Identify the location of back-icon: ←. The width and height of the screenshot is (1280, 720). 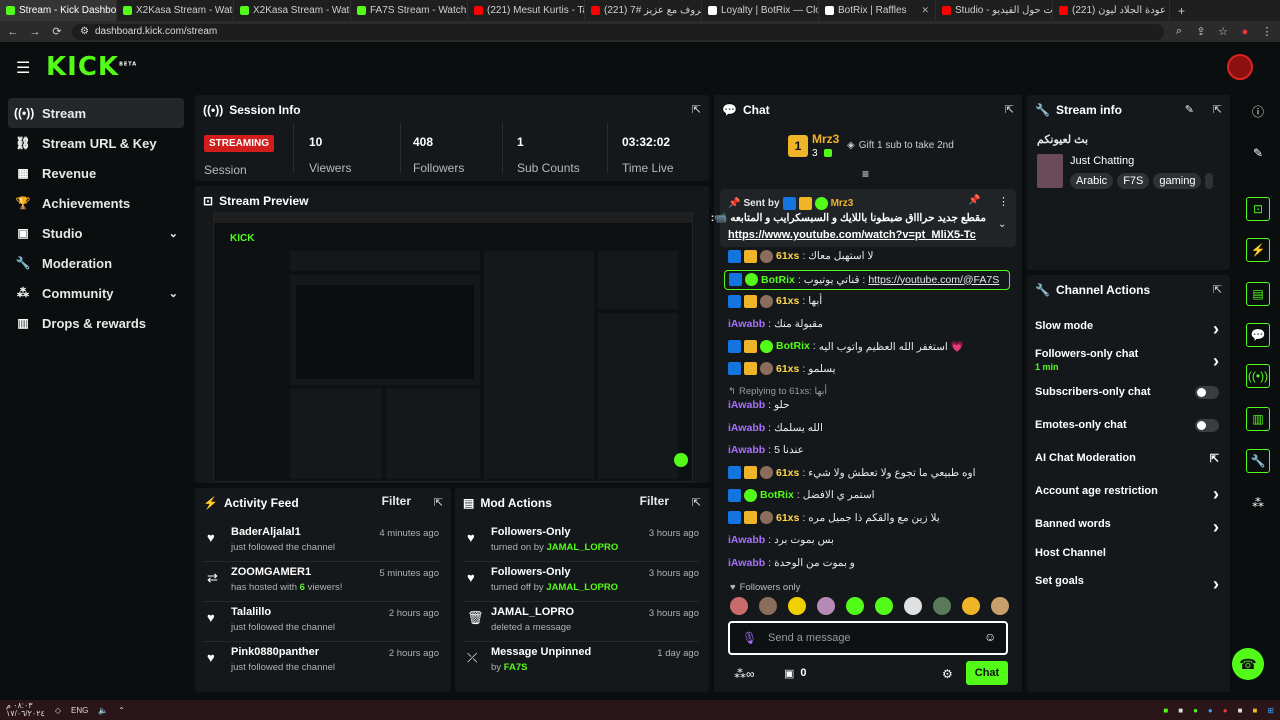
(13, 32).